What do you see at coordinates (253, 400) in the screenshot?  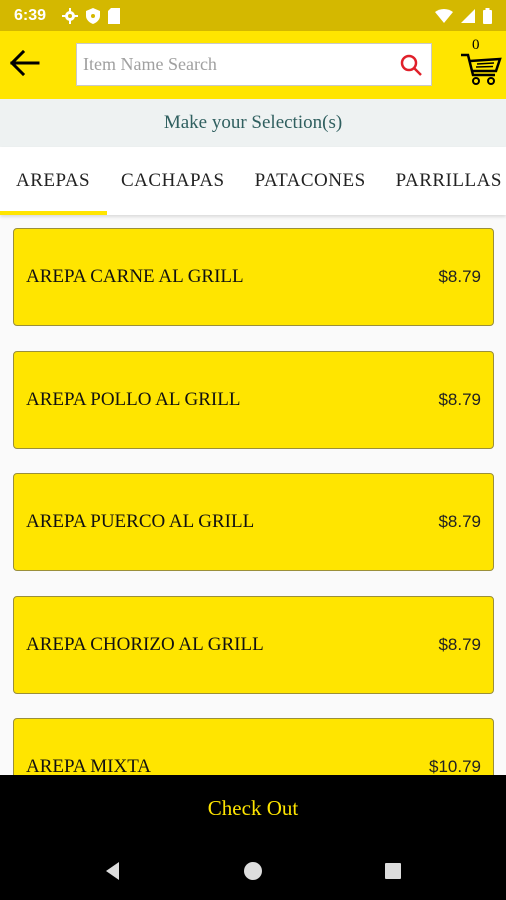 I see `menu-item: AREPA POLLO AL GRILL $8.79` at bounding box center [253, 400].